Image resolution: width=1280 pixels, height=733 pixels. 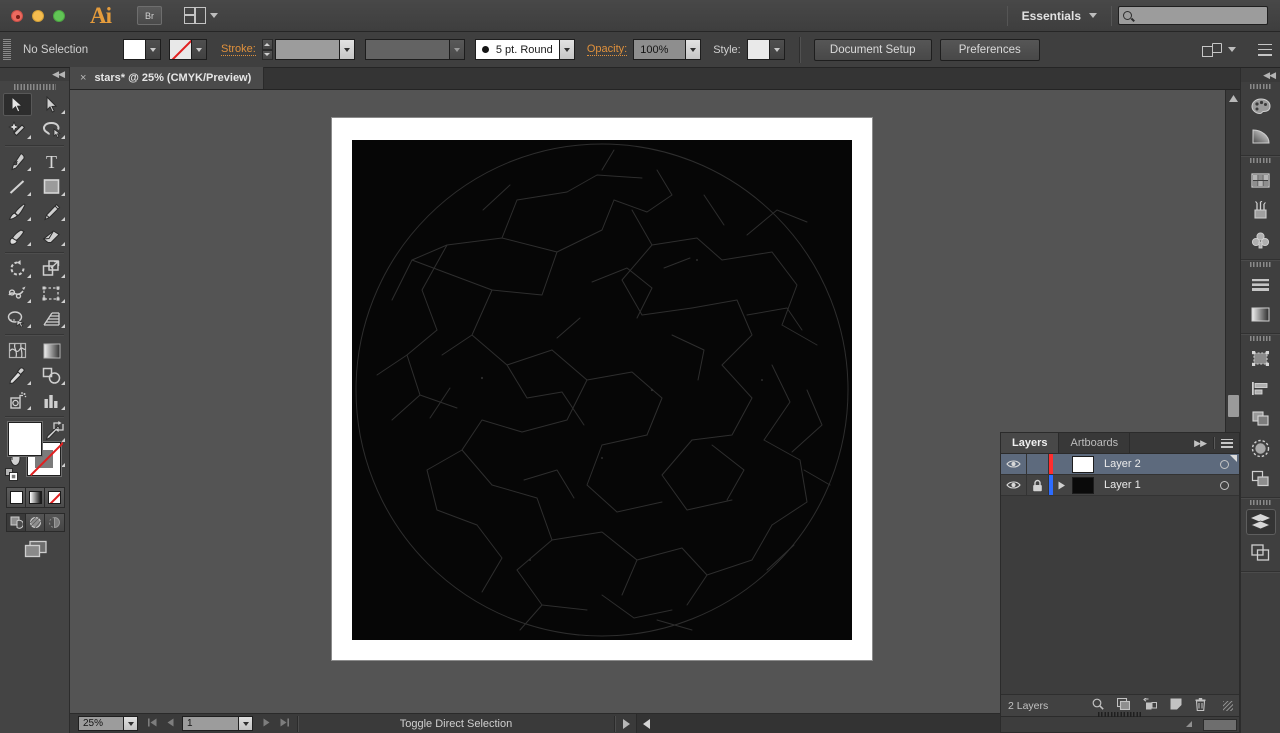 I want to click on stroke-swatch-none-icon, so click(x=180, y=49).